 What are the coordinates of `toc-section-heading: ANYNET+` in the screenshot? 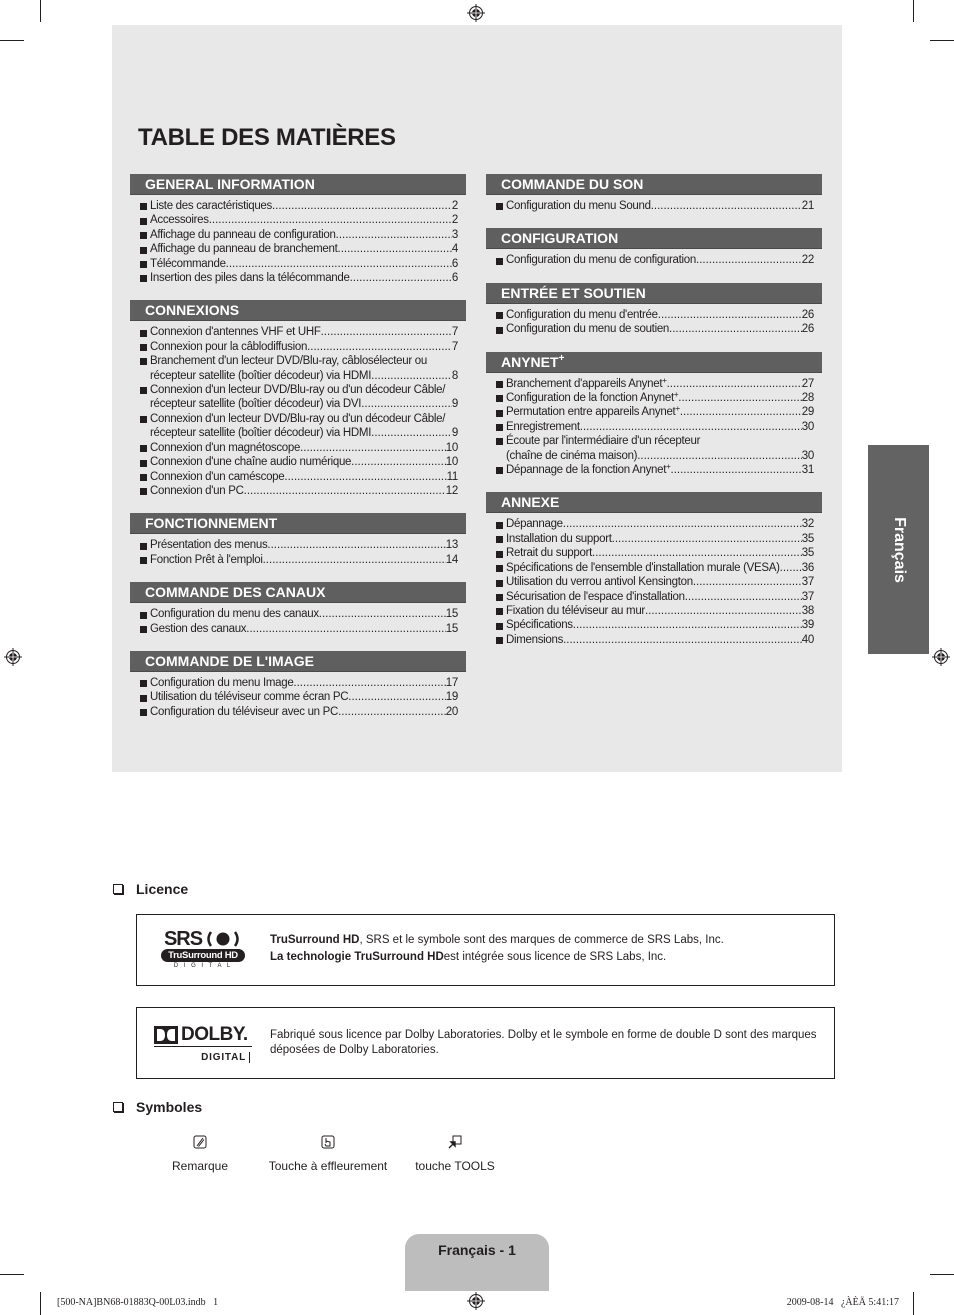 It's located at (654, 362).